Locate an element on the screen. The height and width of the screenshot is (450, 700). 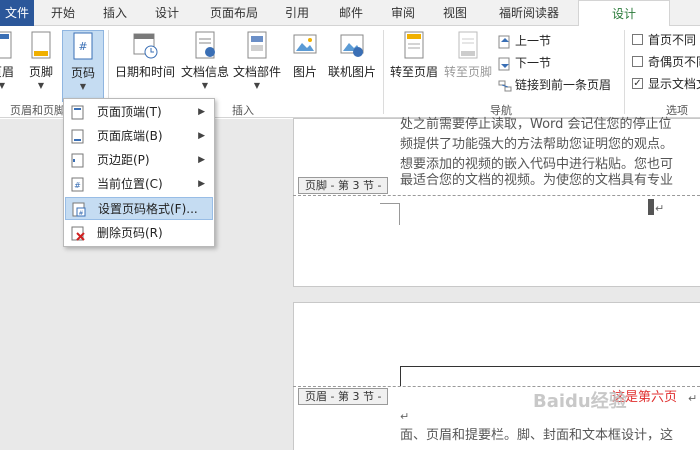
body-text-line: 最适合您的文档的视频。为使您的文档具有专业 is located at coordinates (537, 180).